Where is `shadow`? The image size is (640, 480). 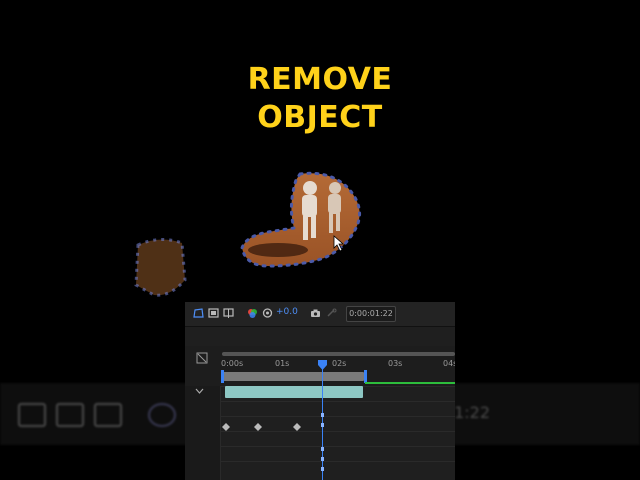 shadow is located at coordinates (278, 250).